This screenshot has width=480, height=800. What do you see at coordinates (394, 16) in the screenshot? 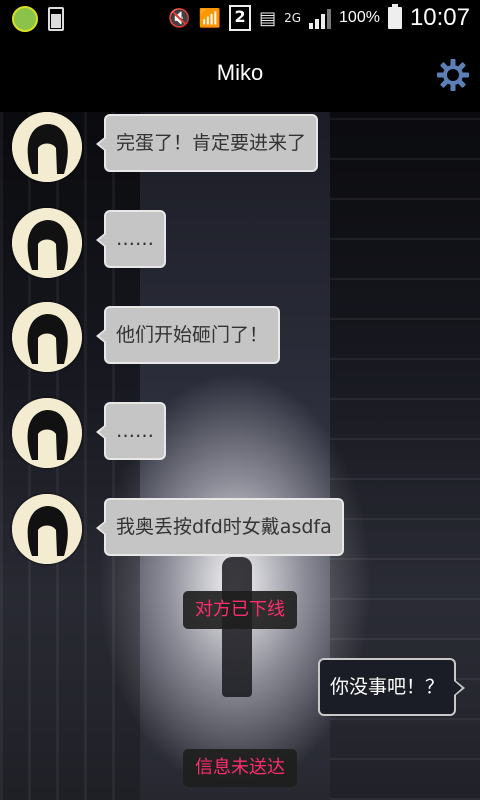
I see `battery-icon` at bounding box center [394, 16].